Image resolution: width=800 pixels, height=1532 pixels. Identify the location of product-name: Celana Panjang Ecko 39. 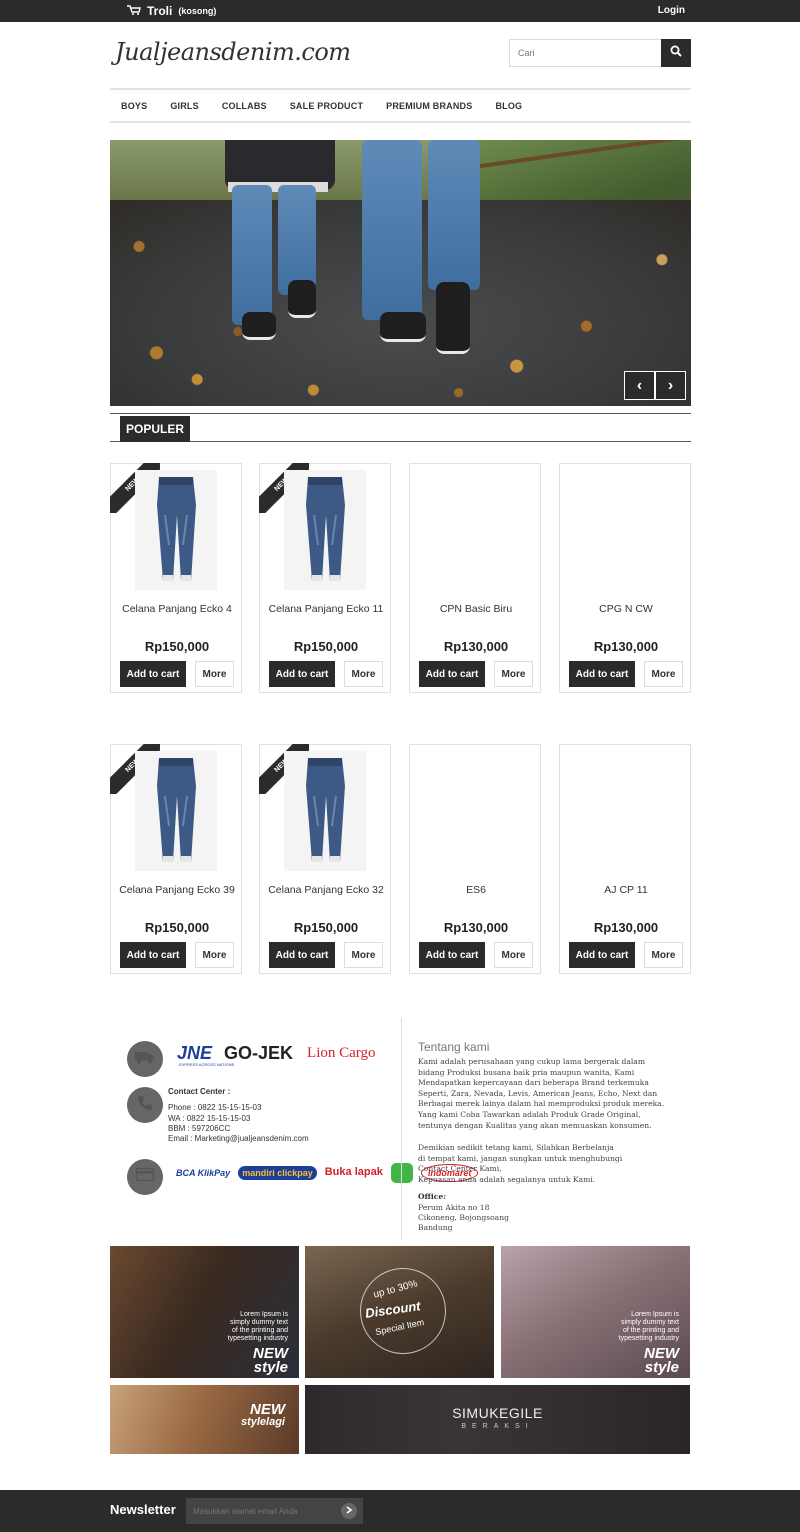
(177, 890).